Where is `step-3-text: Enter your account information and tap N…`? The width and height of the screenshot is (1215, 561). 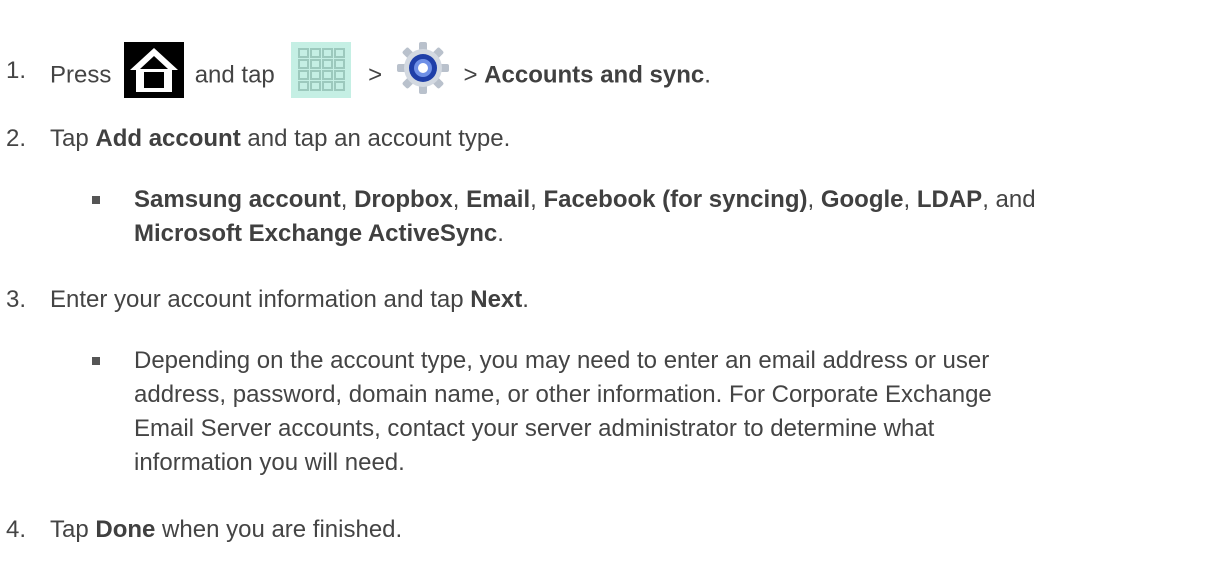 step-3-text: Enter your account information and tap N… is located at coordinates (289, 300).